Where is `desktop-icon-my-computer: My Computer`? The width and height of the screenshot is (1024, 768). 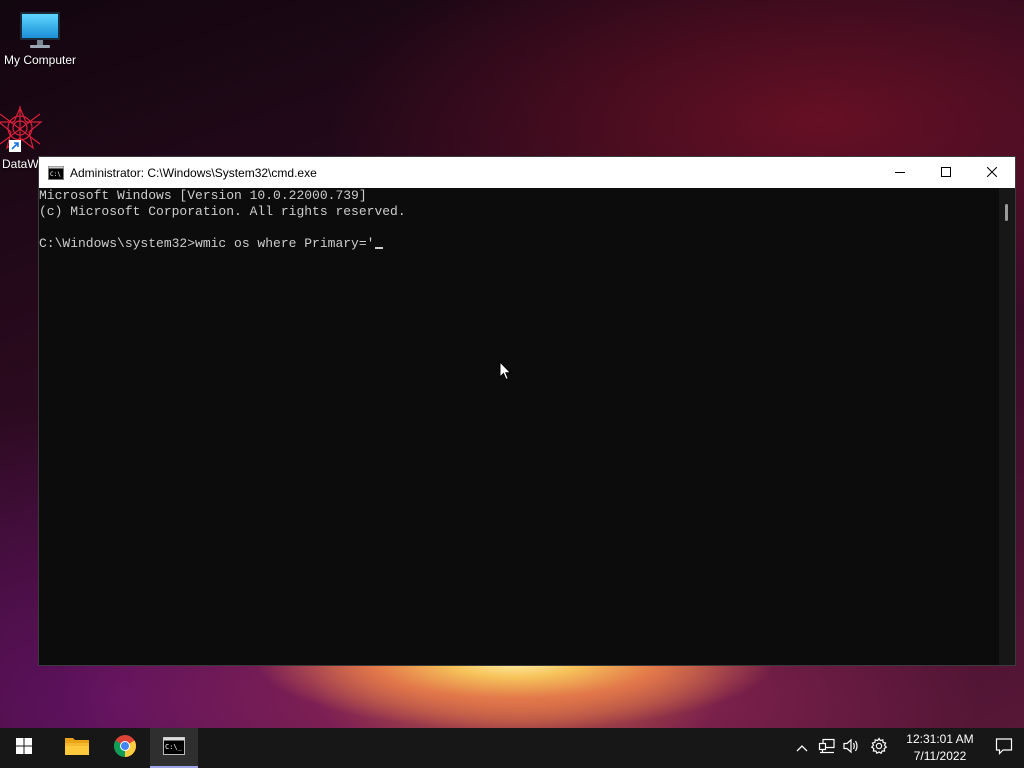
desktop-icon-my-computer: My Computer is located at coordinates (40, 38).